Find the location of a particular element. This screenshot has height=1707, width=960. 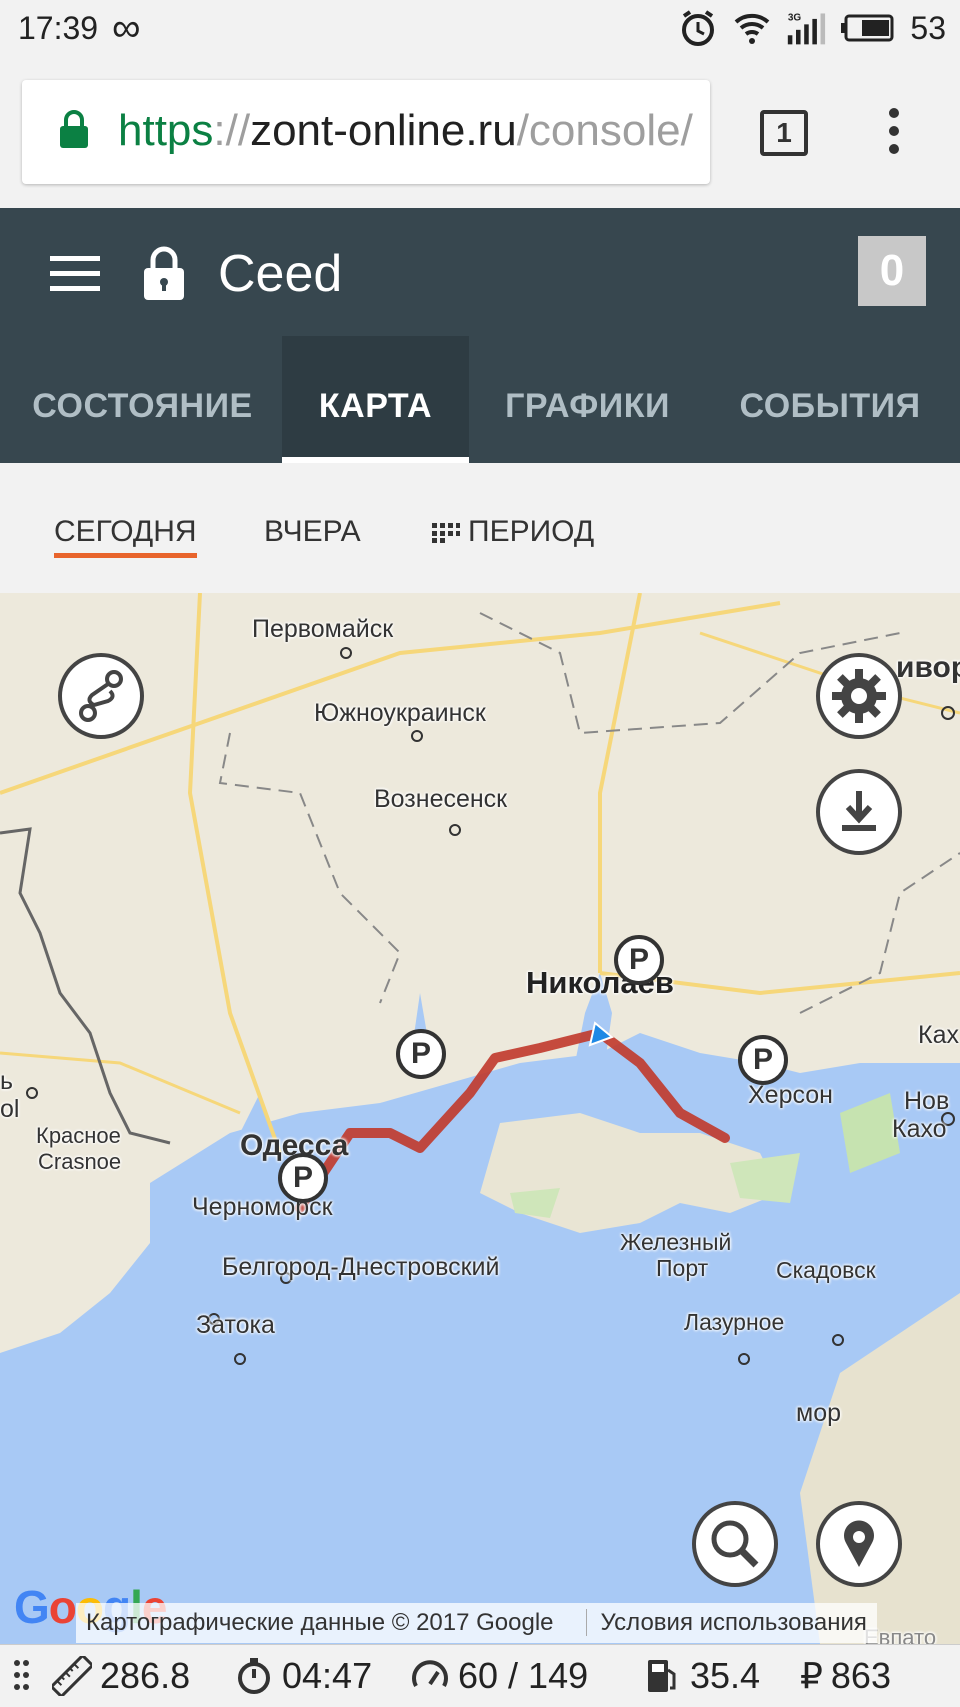

wifi-icon is located at coordinates (752, 28).